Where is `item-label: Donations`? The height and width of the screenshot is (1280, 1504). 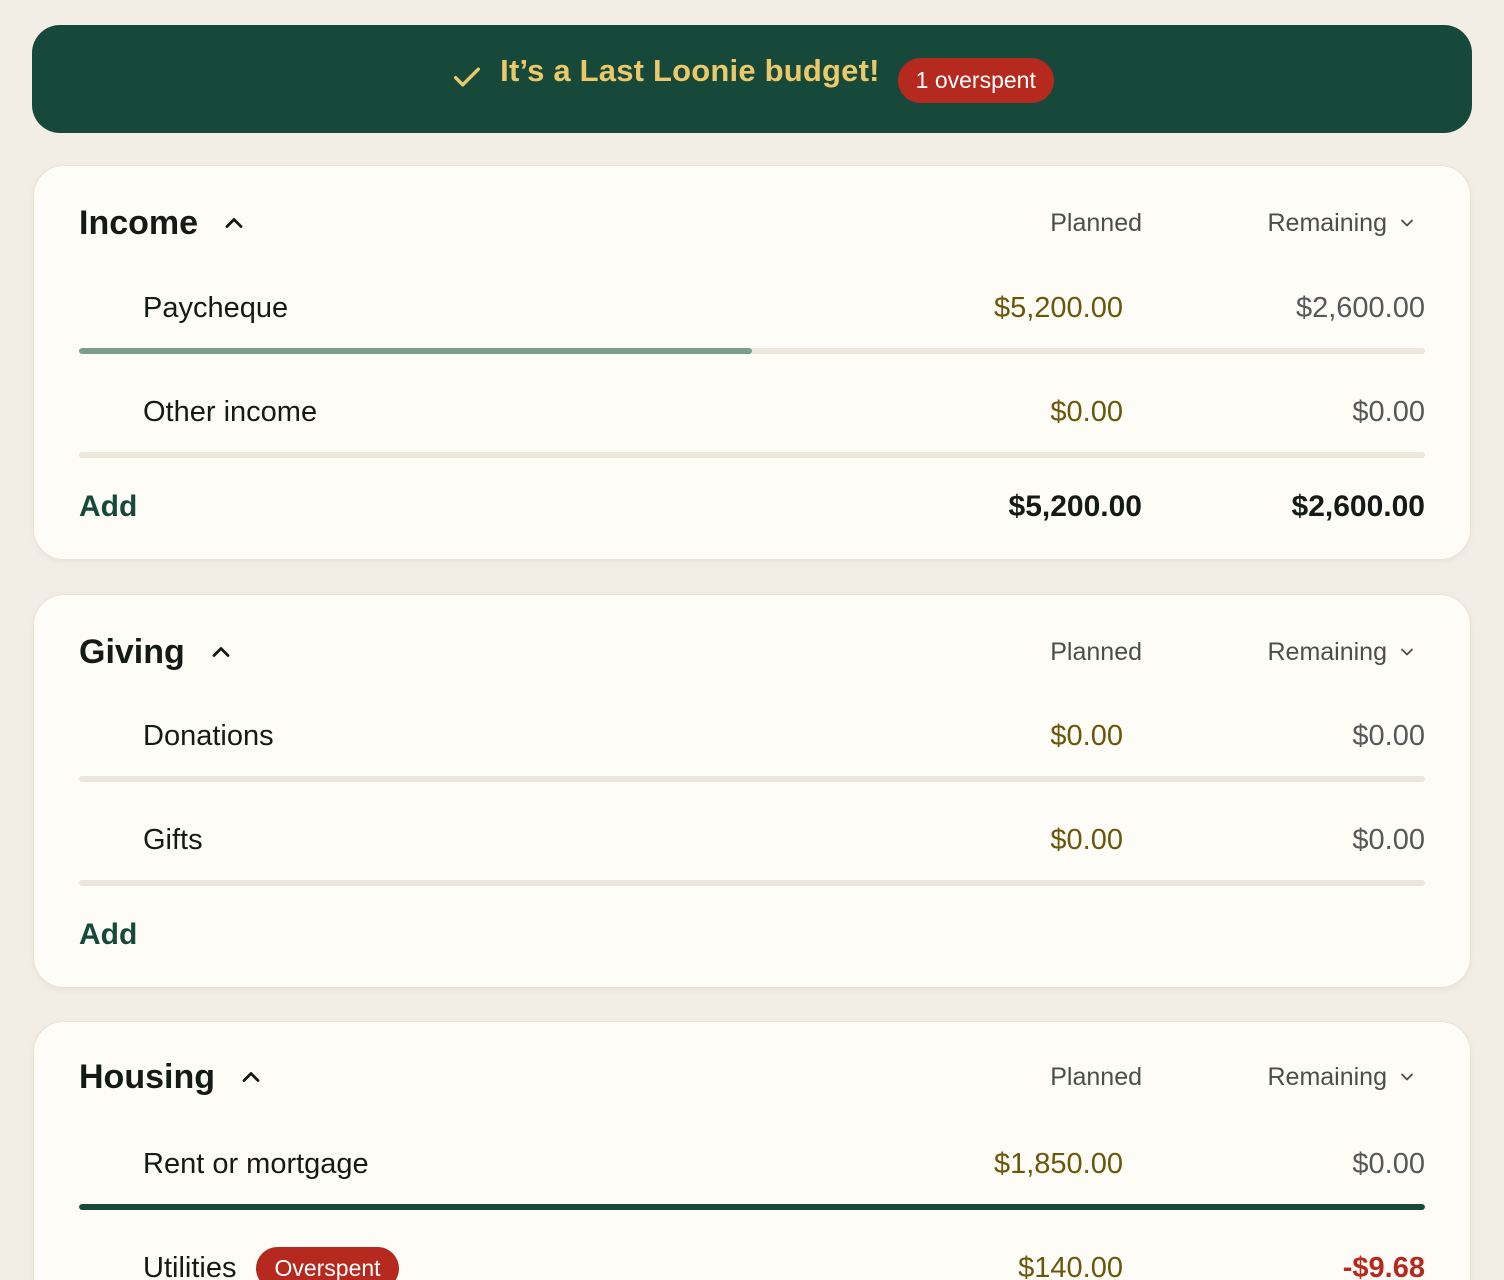 item-label: Donations is located at coordinates (208, 735).